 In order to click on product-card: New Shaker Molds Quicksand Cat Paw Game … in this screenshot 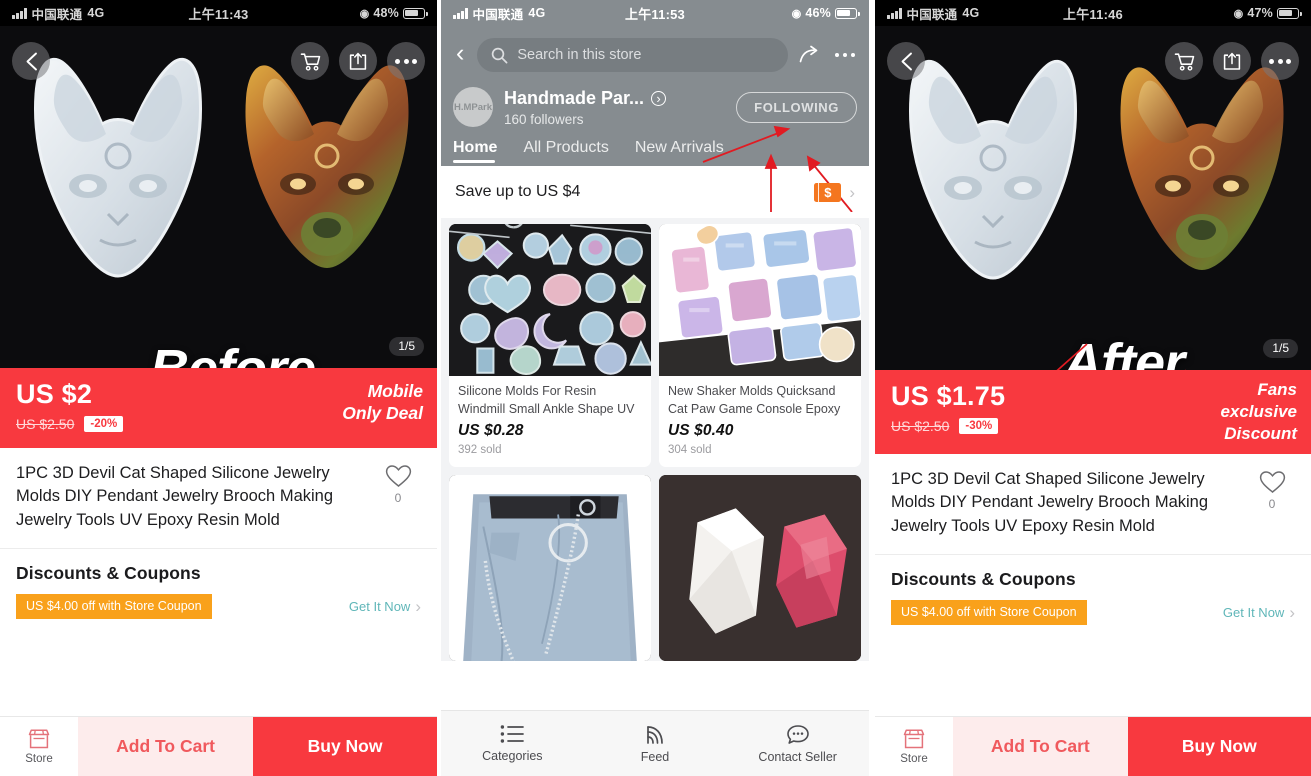, I will do `click(760, 345)`.